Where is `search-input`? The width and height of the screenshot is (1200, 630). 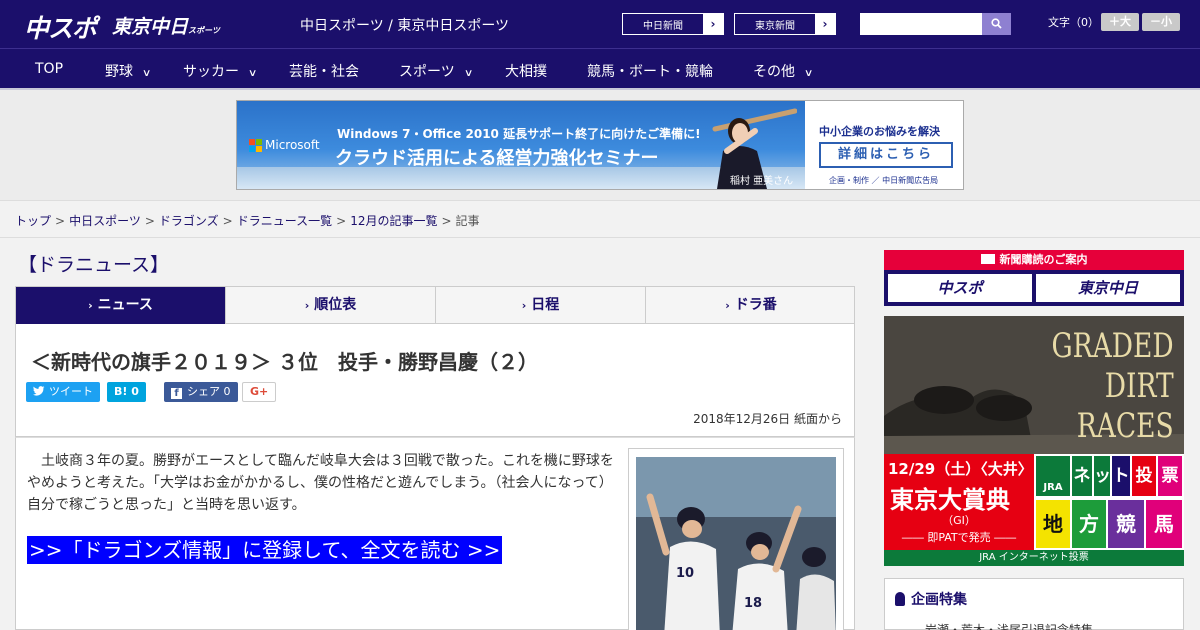 search-input is located at coordinates (921, 24).